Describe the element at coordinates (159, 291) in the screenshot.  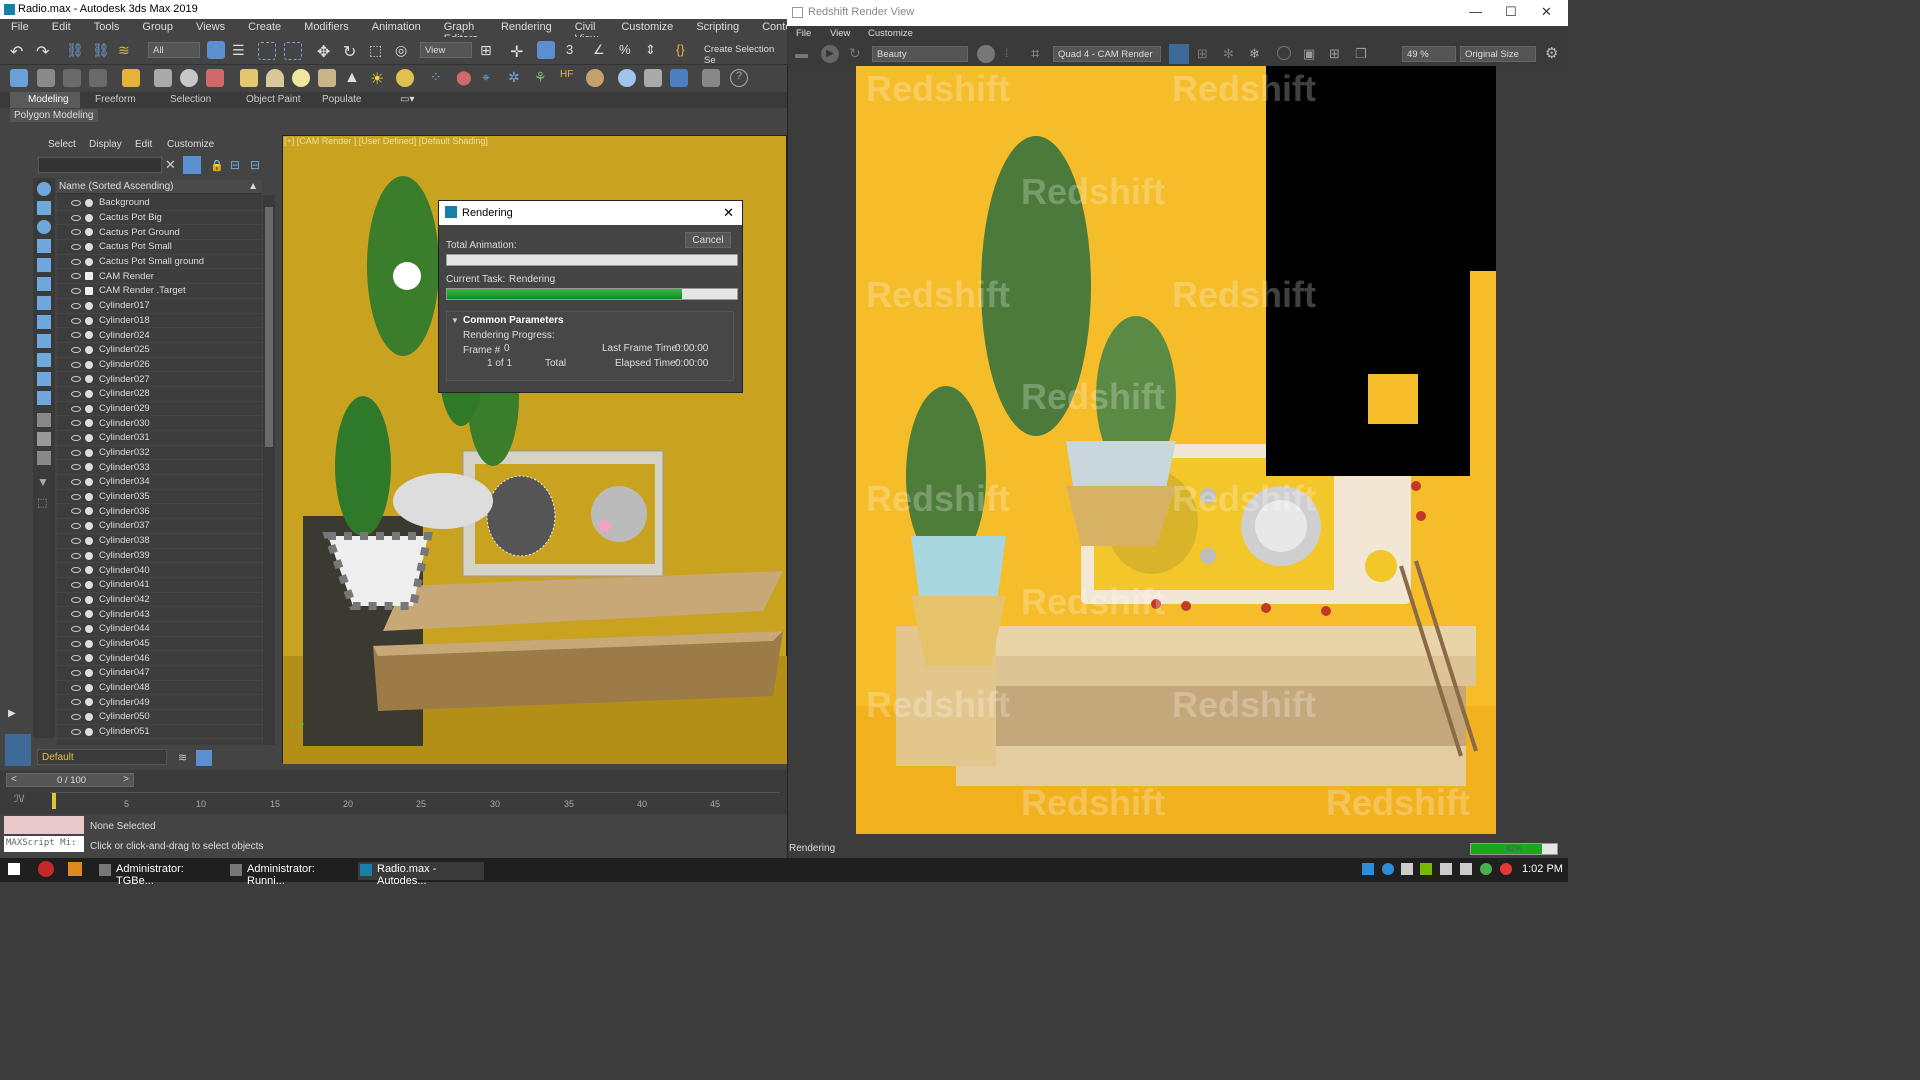
I see `list-item: CAM Render .Target` at that location.